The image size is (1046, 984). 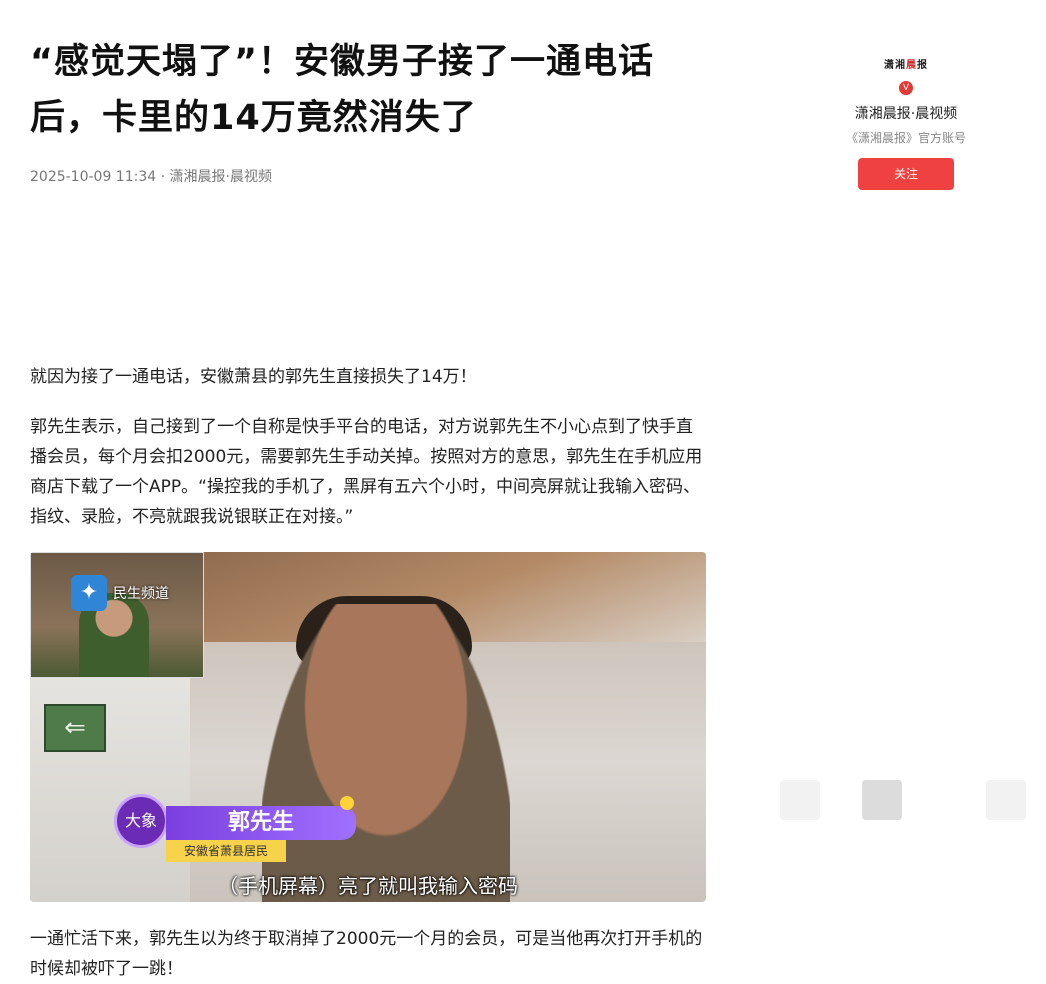 I want to click on follow-button: 关注, so click(x=906, y=174).